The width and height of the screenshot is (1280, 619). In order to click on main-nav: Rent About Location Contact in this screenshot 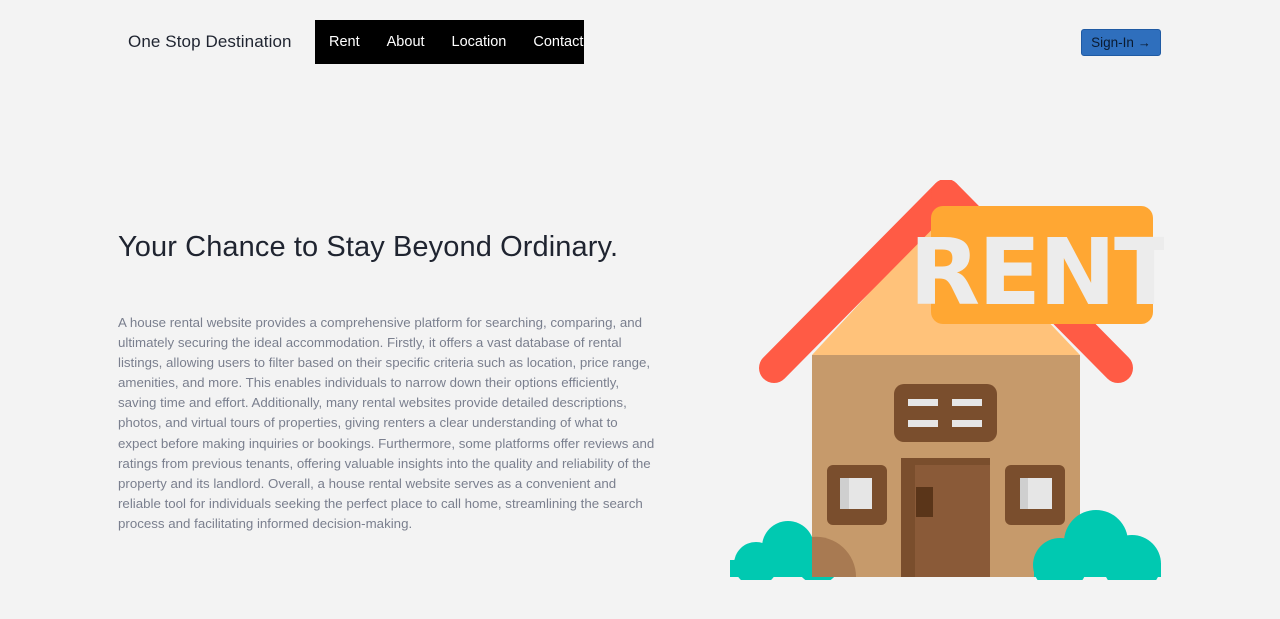, I will do `click(449, 42)`.